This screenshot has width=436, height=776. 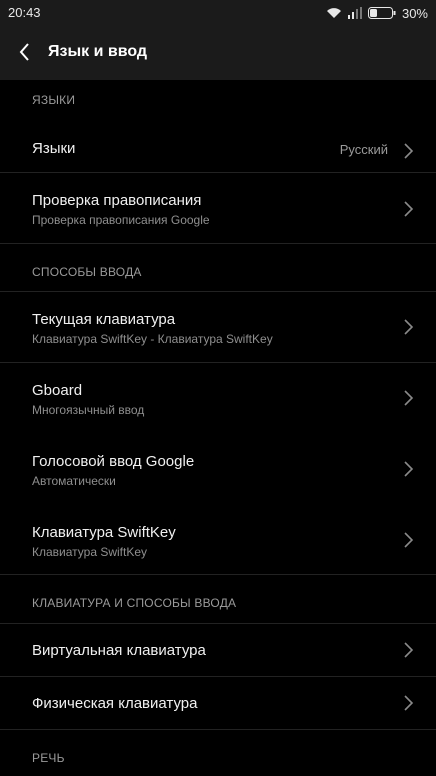 What do you see at coordinates (104, 319) in the screenshot?
I see `row-title: Текущая клавиатура` at bounding box center [104, 319].